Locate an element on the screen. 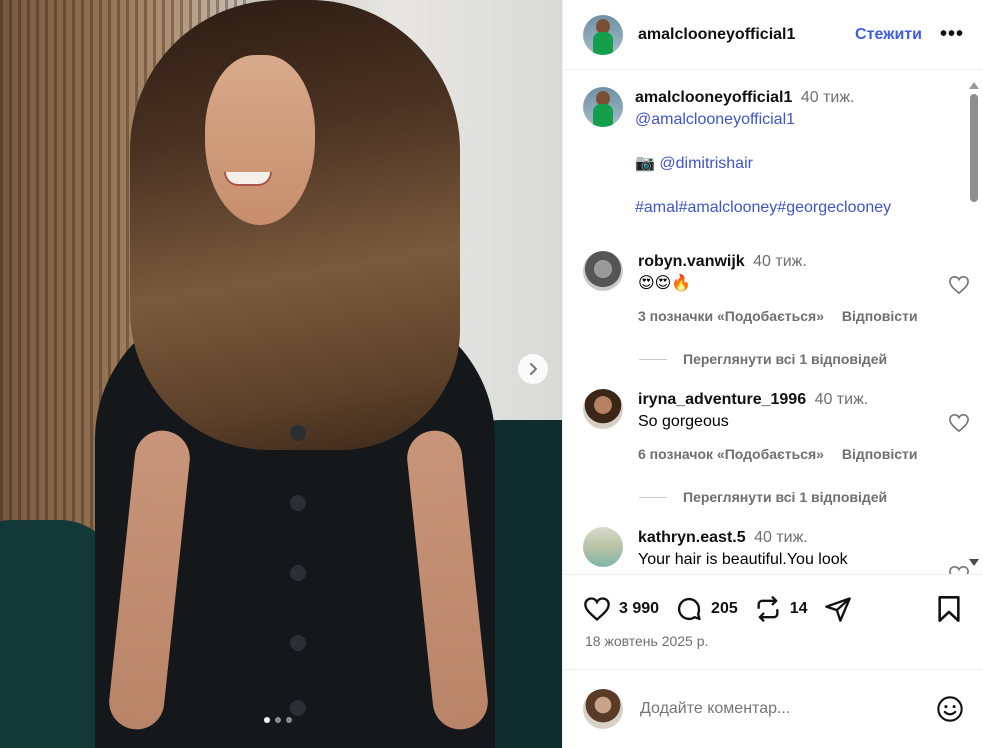  comment-text: Your hair is beautiful.You look is located at coordinates (743, 559).